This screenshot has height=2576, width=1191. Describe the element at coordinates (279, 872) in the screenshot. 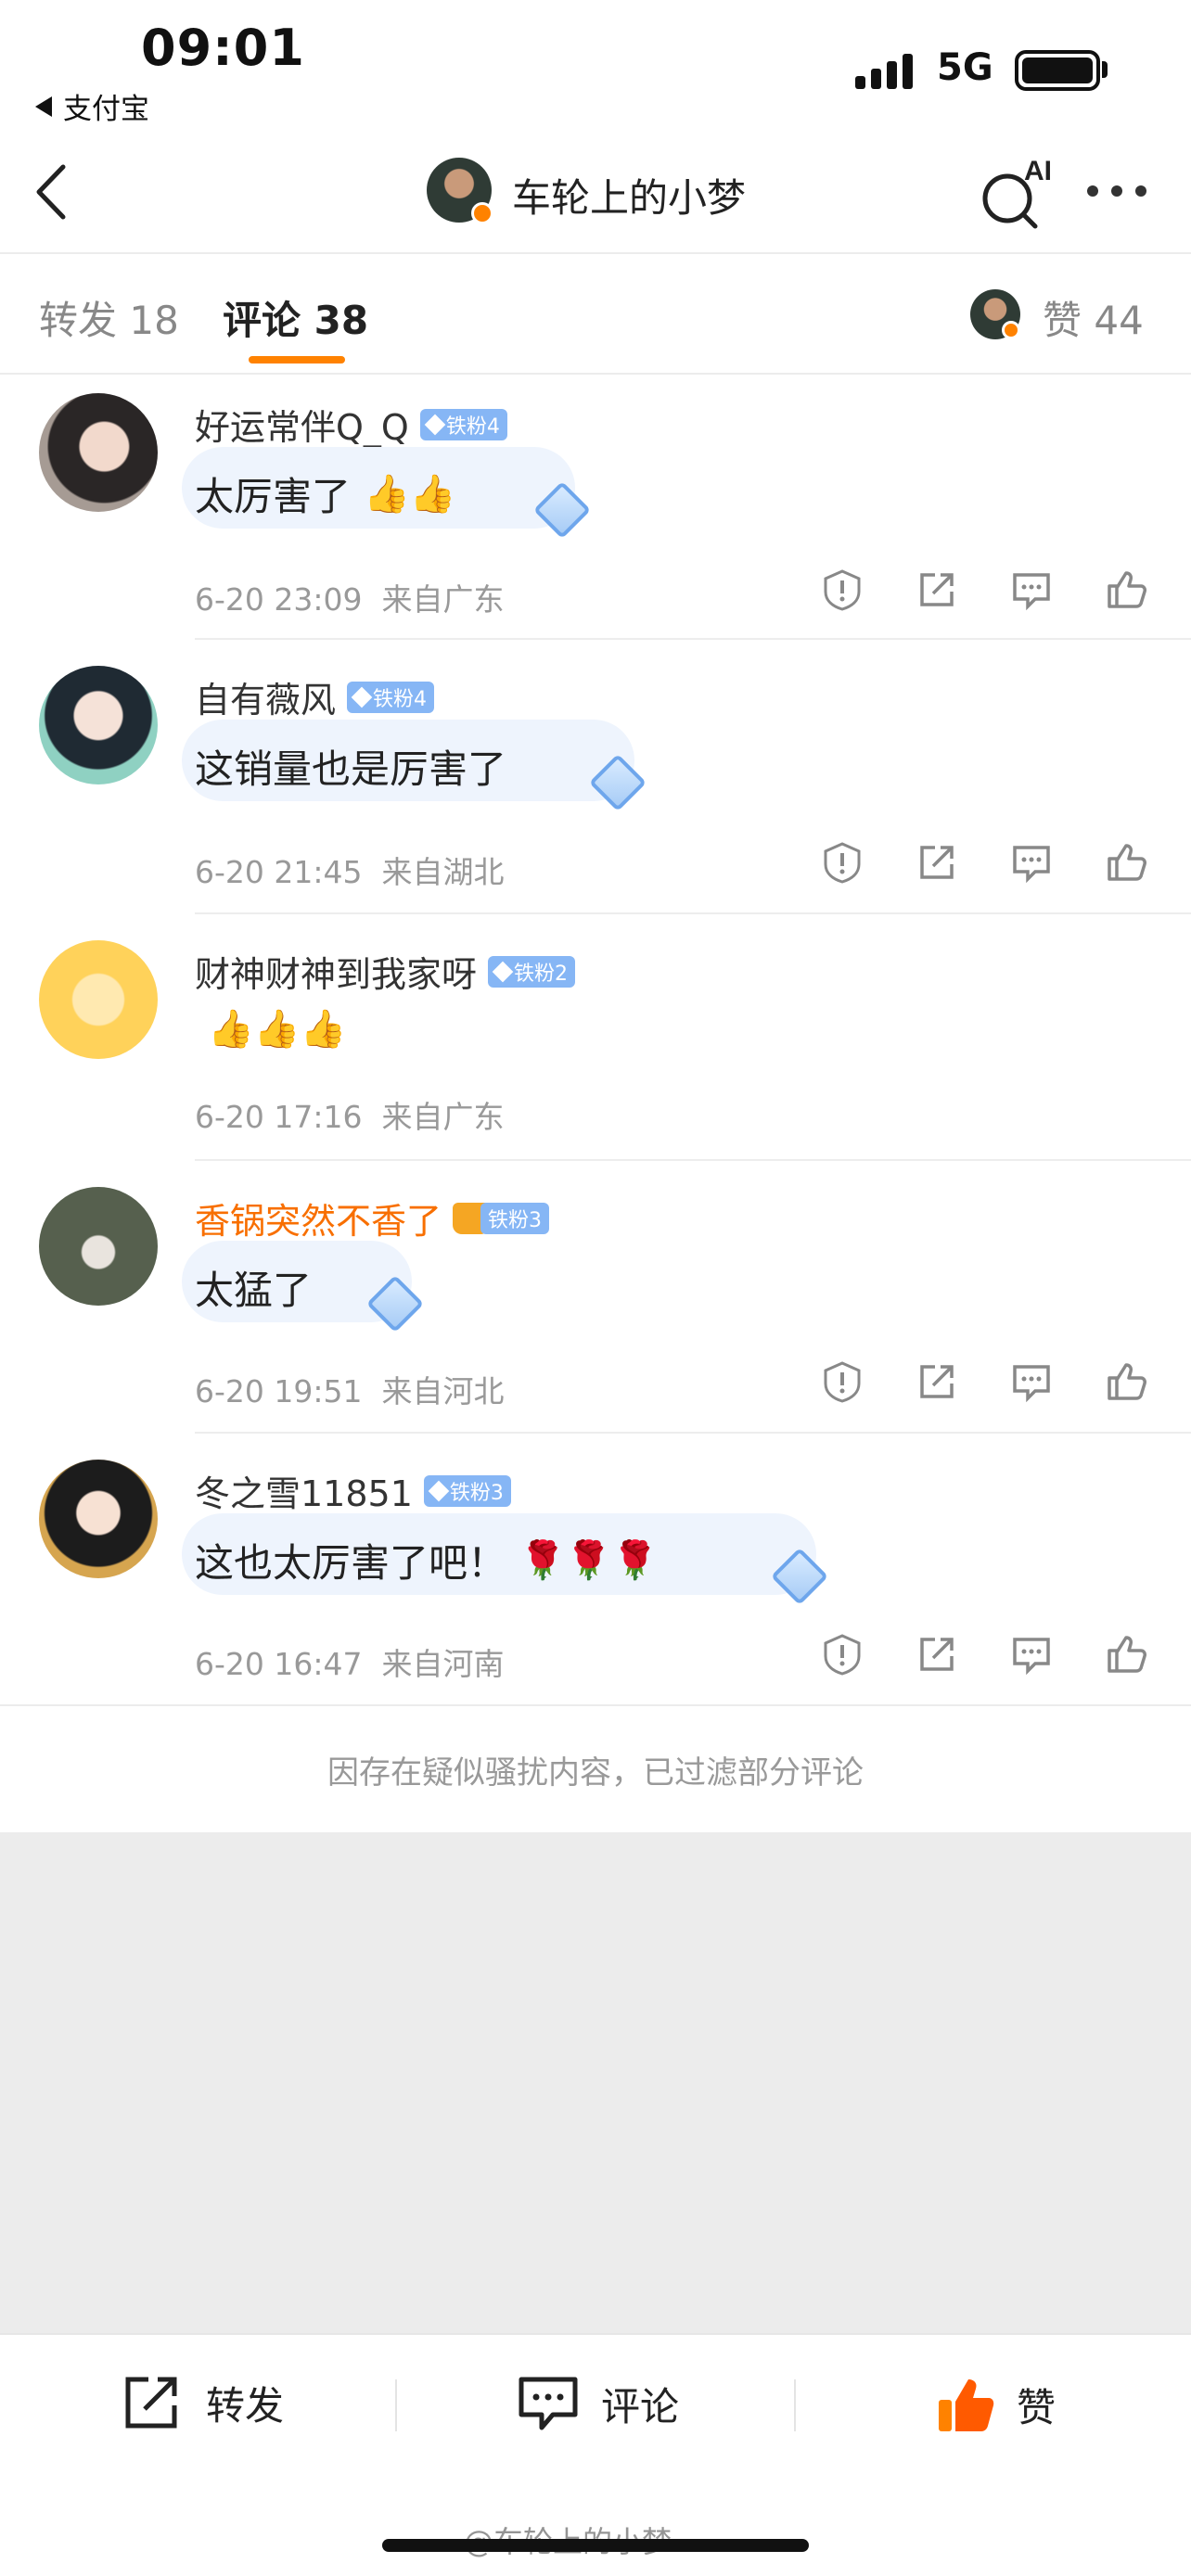

I see `comment-time: 6-20 21:45` at that location.